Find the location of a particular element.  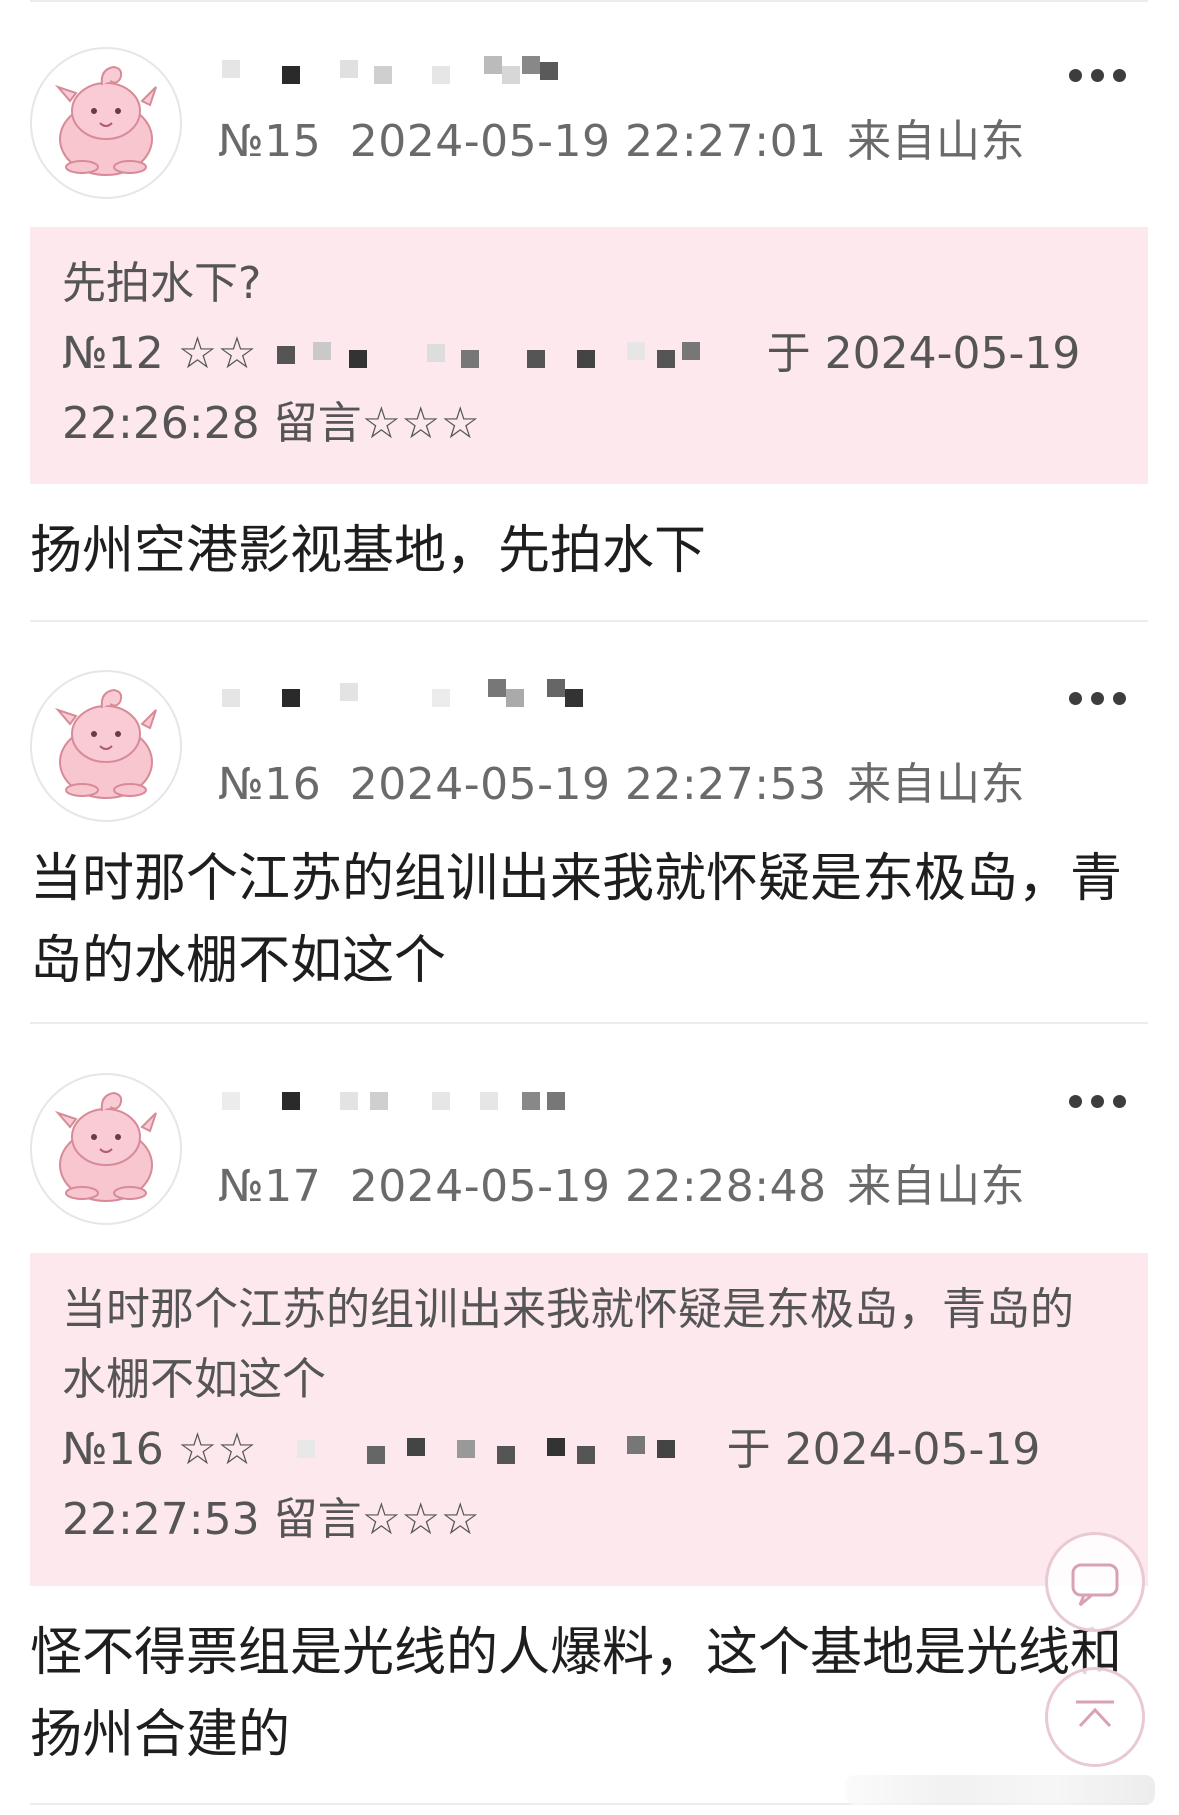

quoted-reply: 先拍水下? №12 ☆☆ 于 2024-05-19 22:26:28 留言☆☆☆ is located at coordinates (589, 355).